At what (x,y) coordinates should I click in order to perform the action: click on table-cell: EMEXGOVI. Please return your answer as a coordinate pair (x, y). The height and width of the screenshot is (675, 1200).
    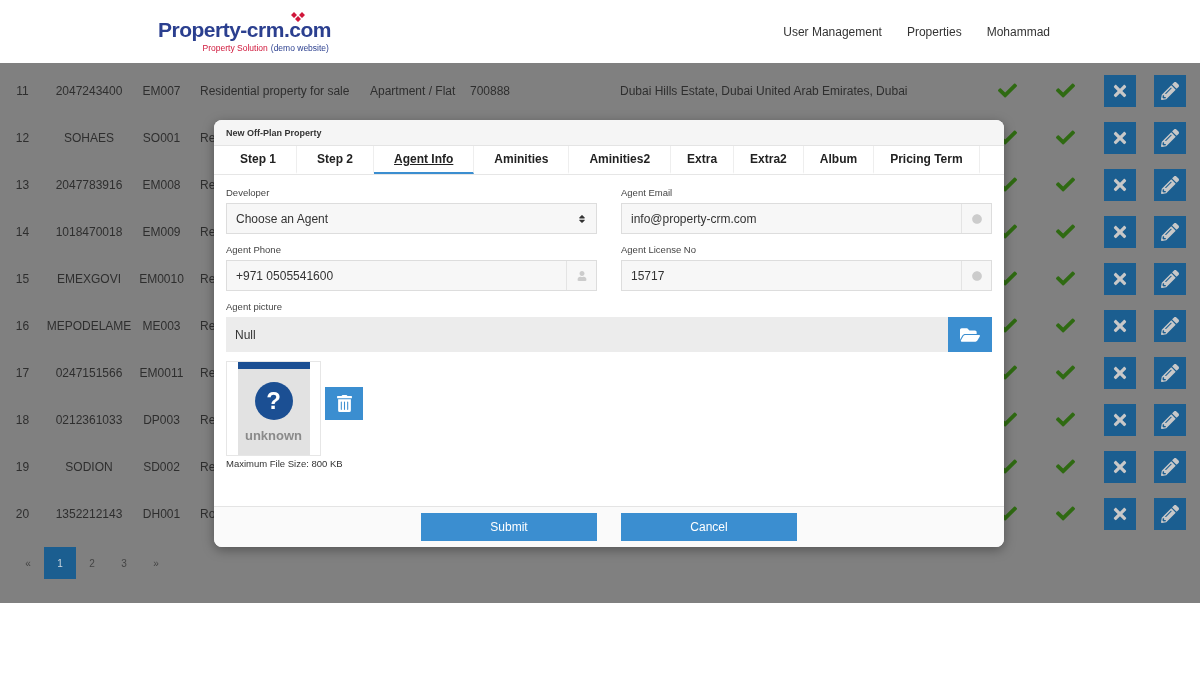
    Looking at the image, I should click on (89, 278).